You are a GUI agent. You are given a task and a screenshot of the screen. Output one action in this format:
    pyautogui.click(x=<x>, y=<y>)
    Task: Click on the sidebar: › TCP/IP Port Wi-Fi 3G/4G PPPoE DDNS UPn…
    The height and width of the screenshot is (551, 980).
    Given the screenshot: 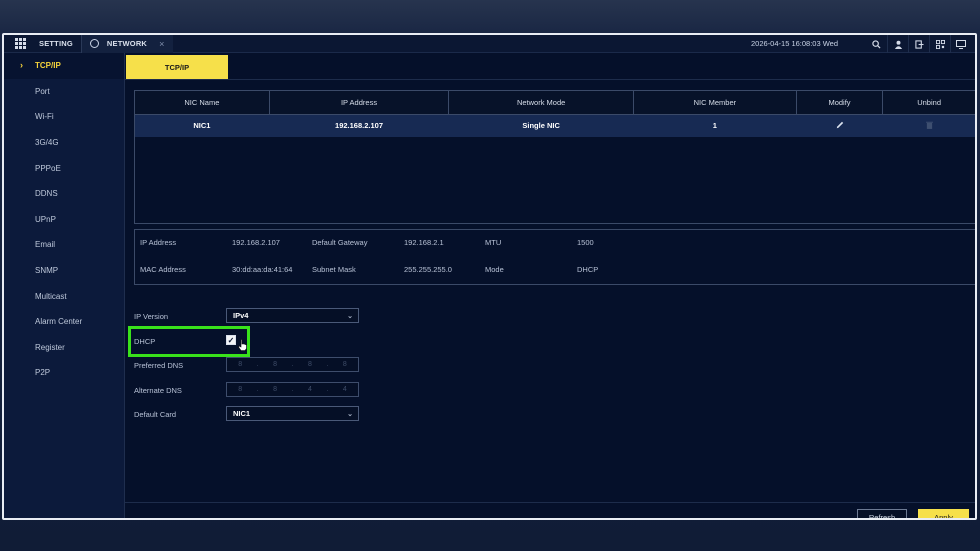 What is the action you would take?
    pyautogui.click(x=64, y=285)
    